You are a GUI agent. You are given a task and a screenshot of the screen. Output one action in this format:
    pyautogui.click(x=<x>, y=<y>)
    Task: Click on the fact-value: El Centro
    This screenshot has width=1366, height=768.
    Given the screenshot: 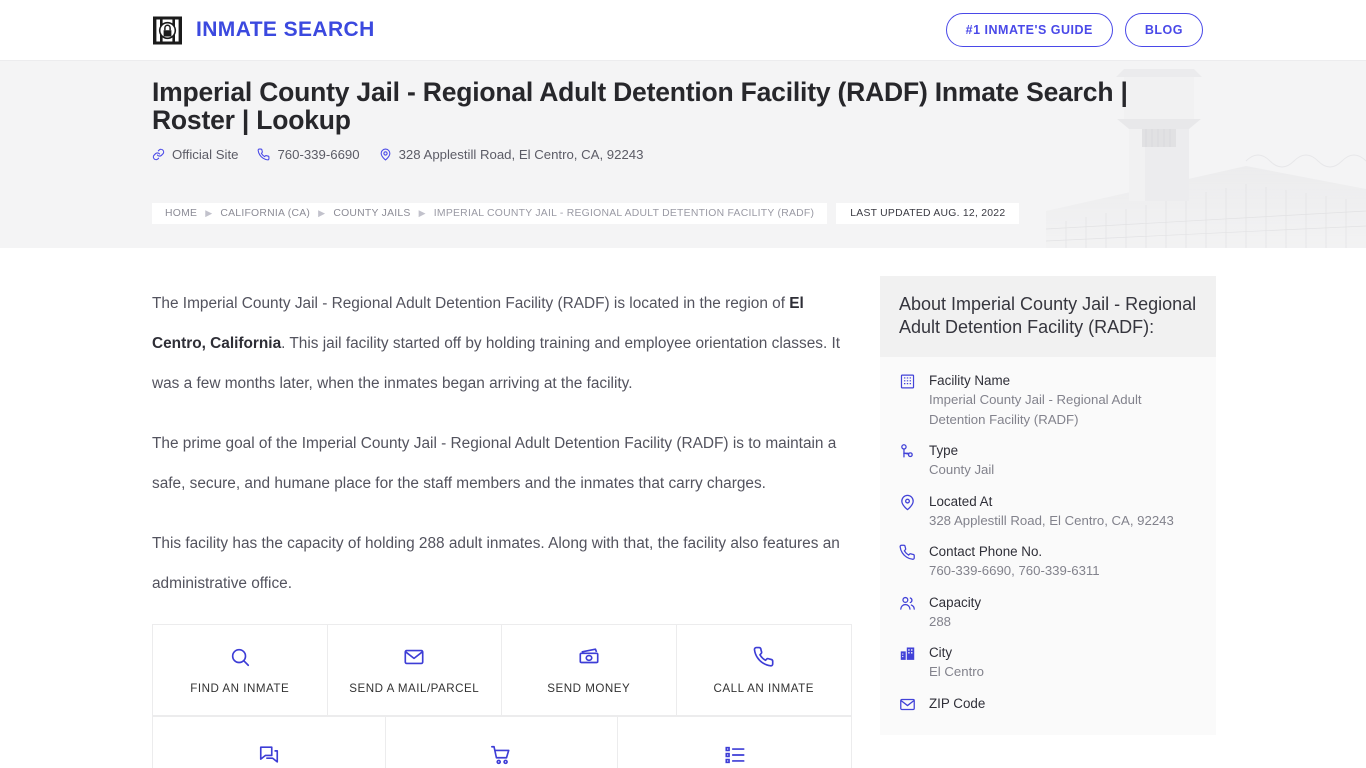 What is the action you would take?
    pyautogui.click(x=956, y=671)
    